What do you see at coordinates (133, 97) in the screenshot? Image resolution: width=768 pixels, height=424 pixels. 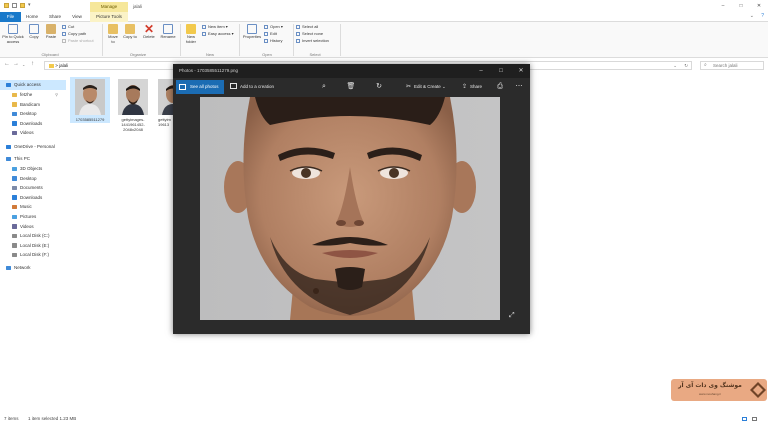 I see `file-thumbnail` at bounding box center [133, 97].